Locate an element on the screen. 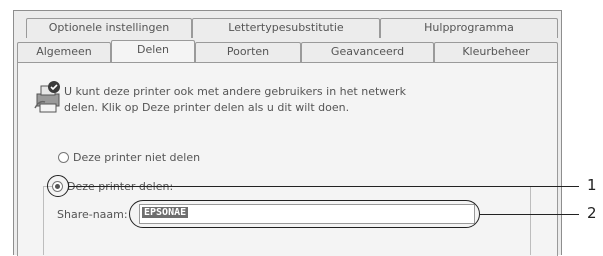 This screenshot has height=256, width=603. share-name-label: Share-naam: is located at coordinates (92, 214).